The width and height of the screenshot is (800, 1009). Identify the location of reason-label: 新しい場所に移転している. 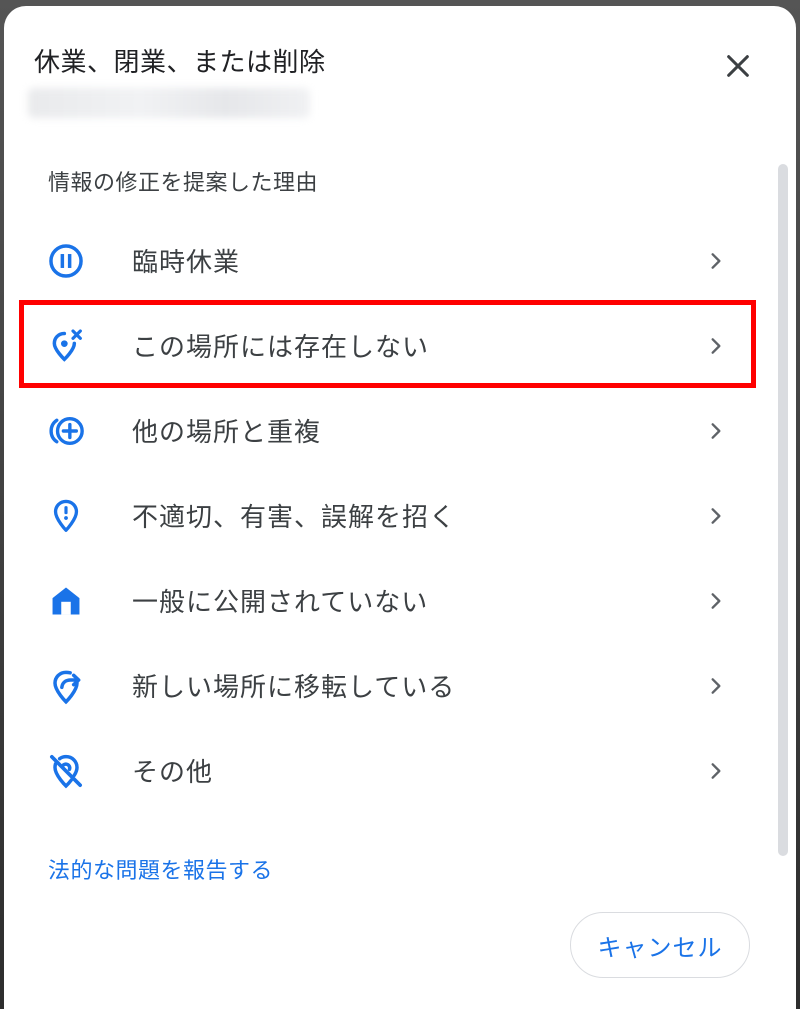
(294, 688).